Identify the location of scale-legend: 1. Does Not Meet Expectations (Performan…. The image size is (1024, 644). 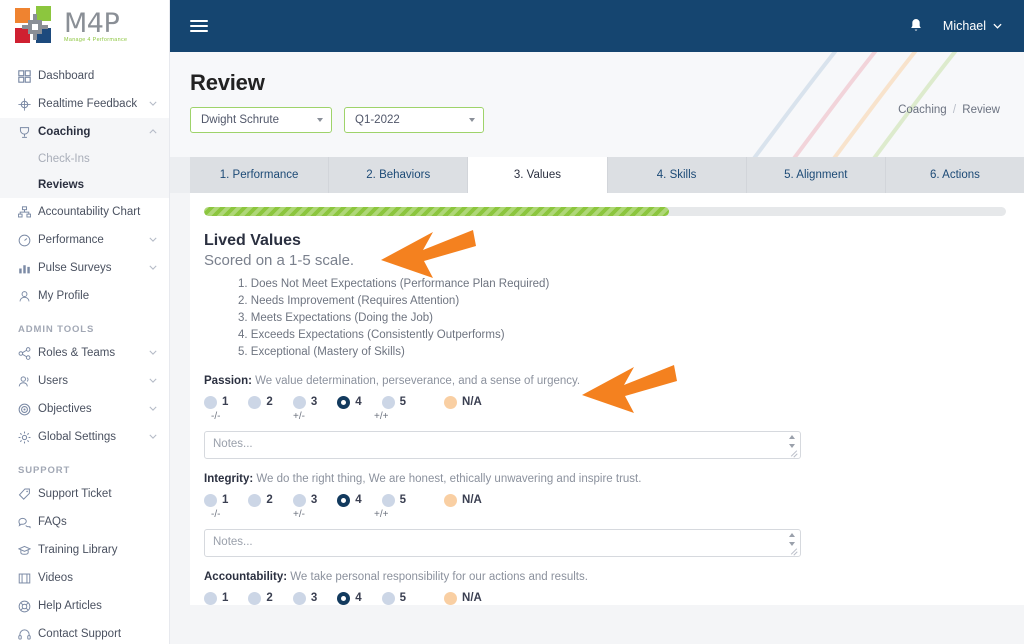
(622, 318).